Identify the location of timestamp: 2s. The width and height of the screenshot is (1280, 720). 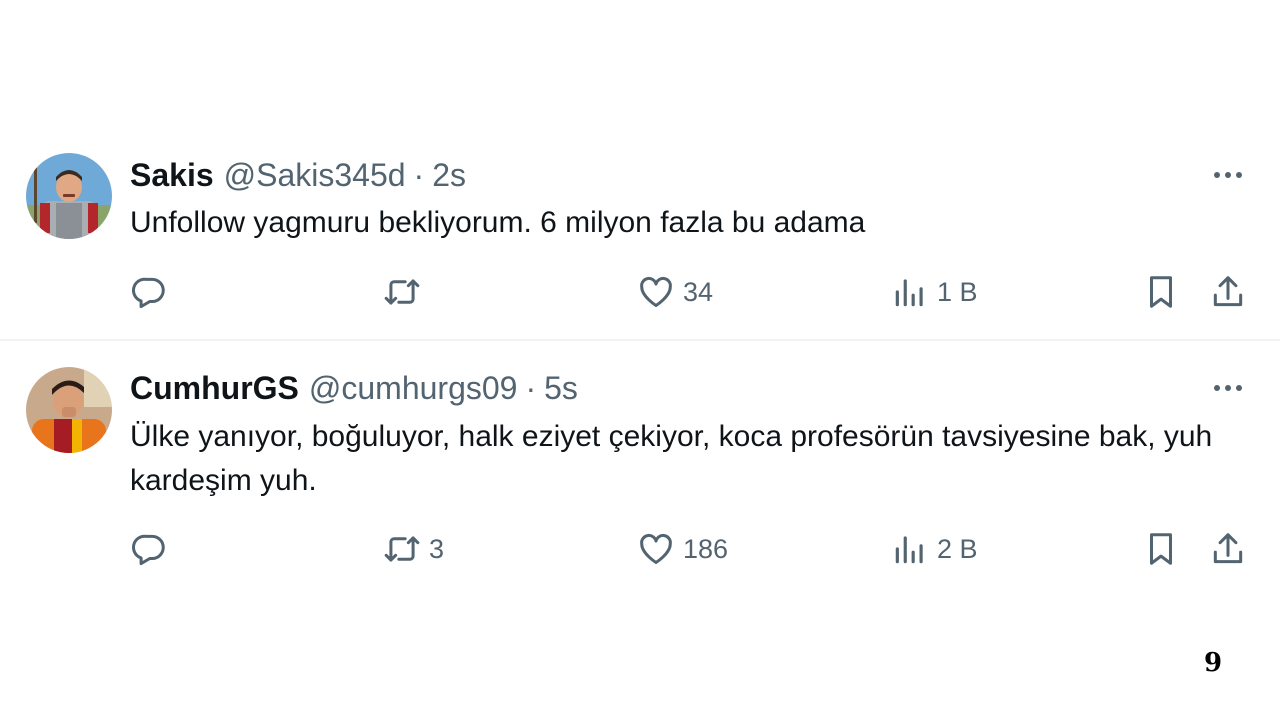
(449, 175).